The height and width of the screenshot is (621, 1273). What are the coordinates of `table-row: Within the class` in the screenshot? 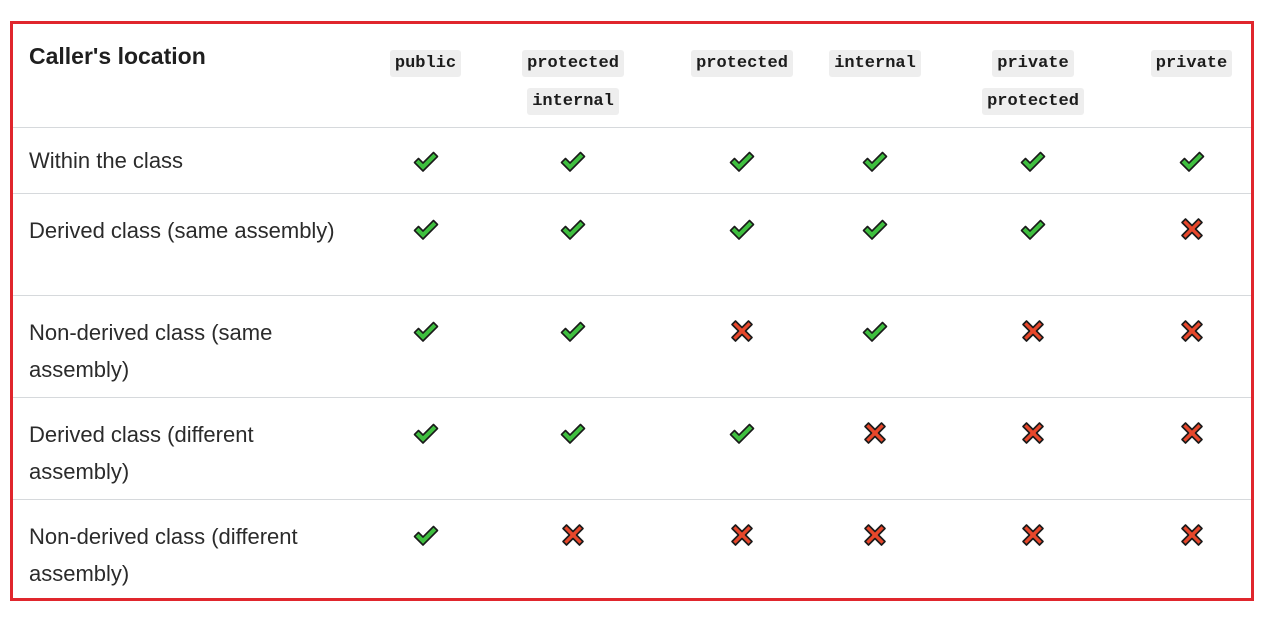 It's located at (632, 160).